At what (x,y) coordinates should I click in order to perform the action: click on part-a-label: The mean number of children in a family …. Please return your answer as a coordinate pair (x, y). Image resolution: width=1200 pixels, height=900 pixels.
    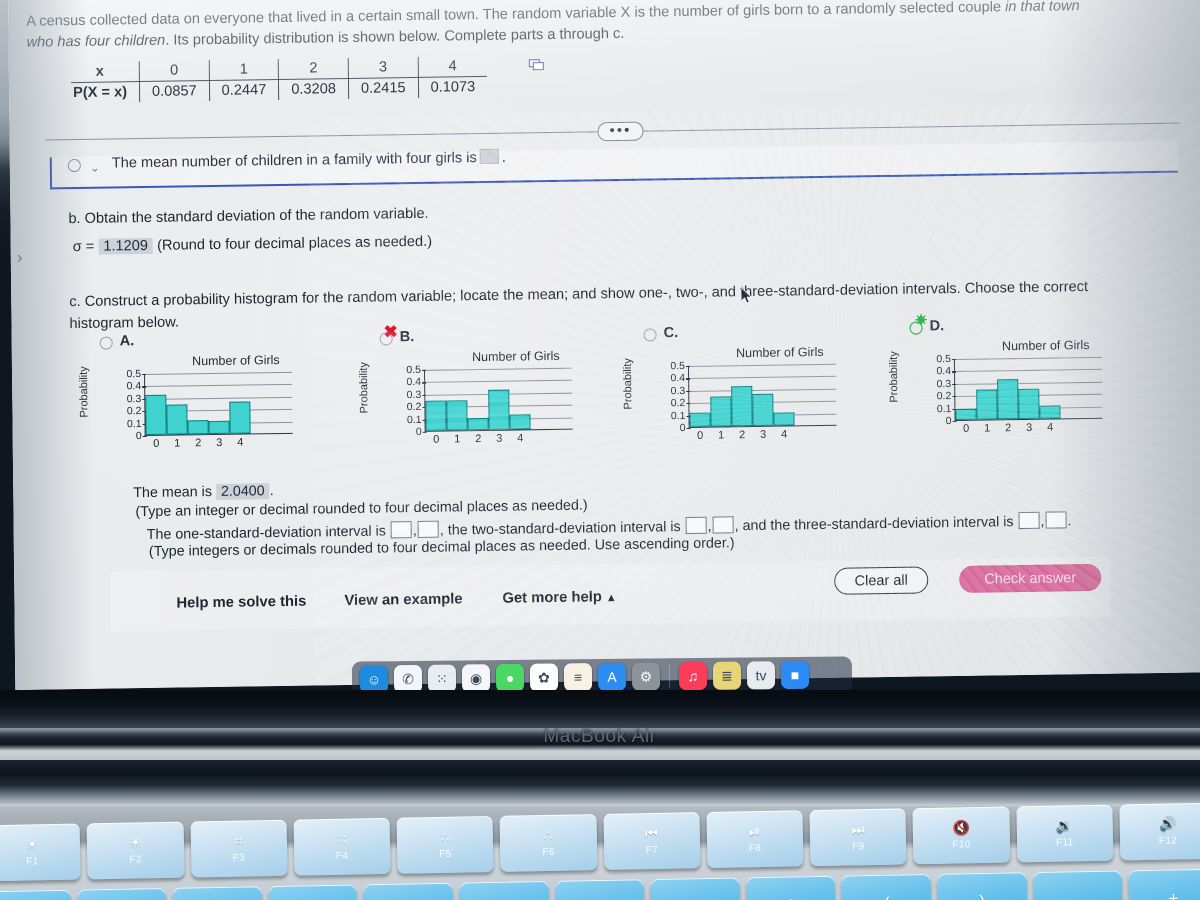
    Looking at the image, I should click on (294, 161).